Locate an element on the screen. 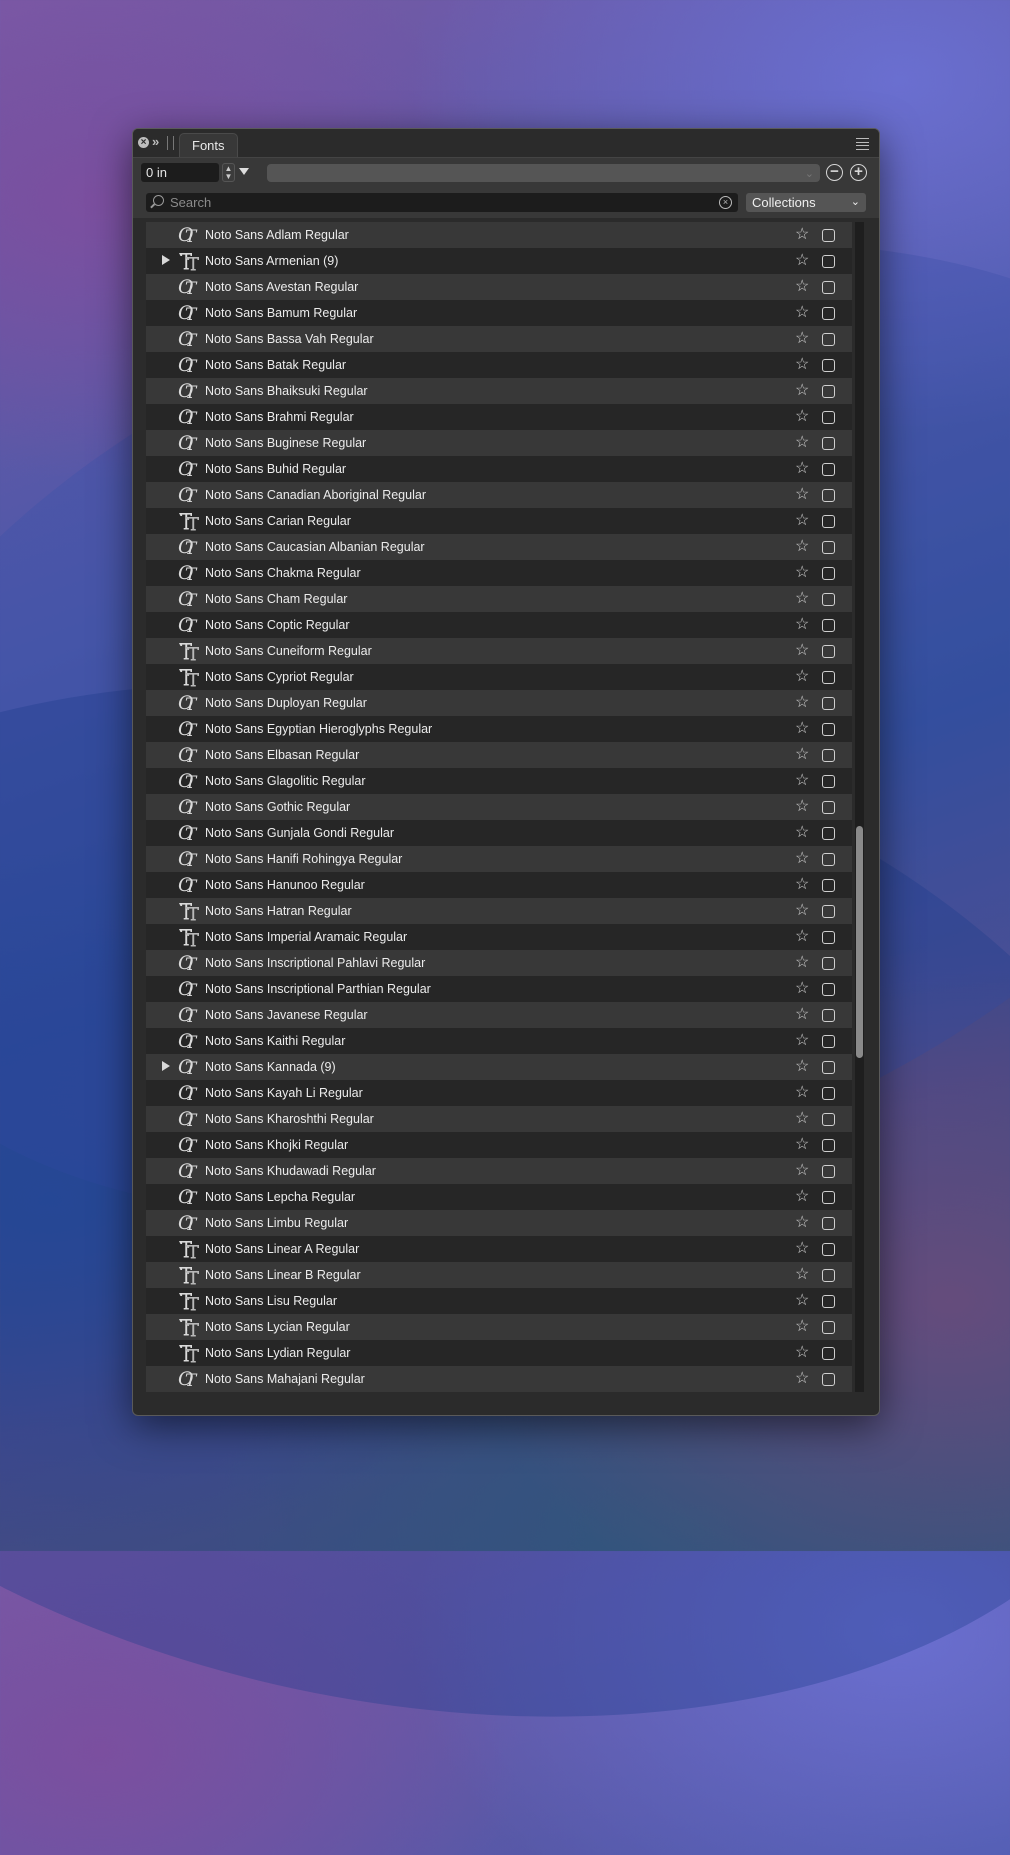 The width and height of the screenshot is (1010, 1855). font-row: O T Noto Sans Elbasan Regular ☆ is located at coordinates (499, 755).